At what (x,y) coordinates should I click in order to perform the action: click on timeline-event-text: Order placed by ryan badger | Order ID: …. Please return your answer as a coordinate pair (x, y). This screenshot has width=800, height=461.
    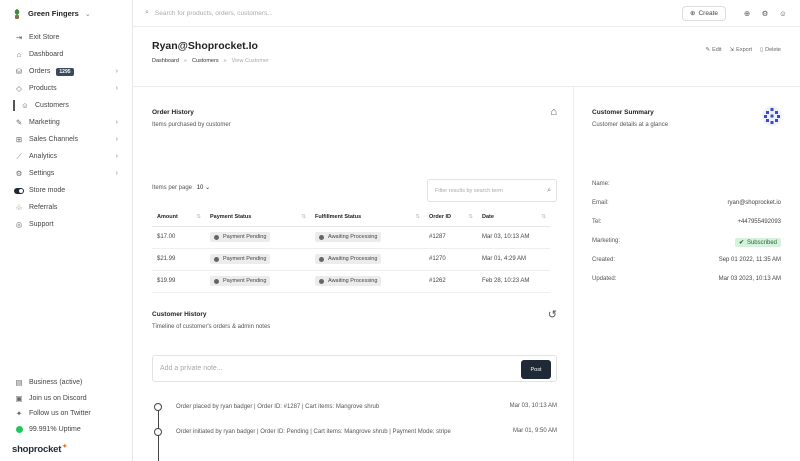
    Looking at the image, I should click on (278, 407).